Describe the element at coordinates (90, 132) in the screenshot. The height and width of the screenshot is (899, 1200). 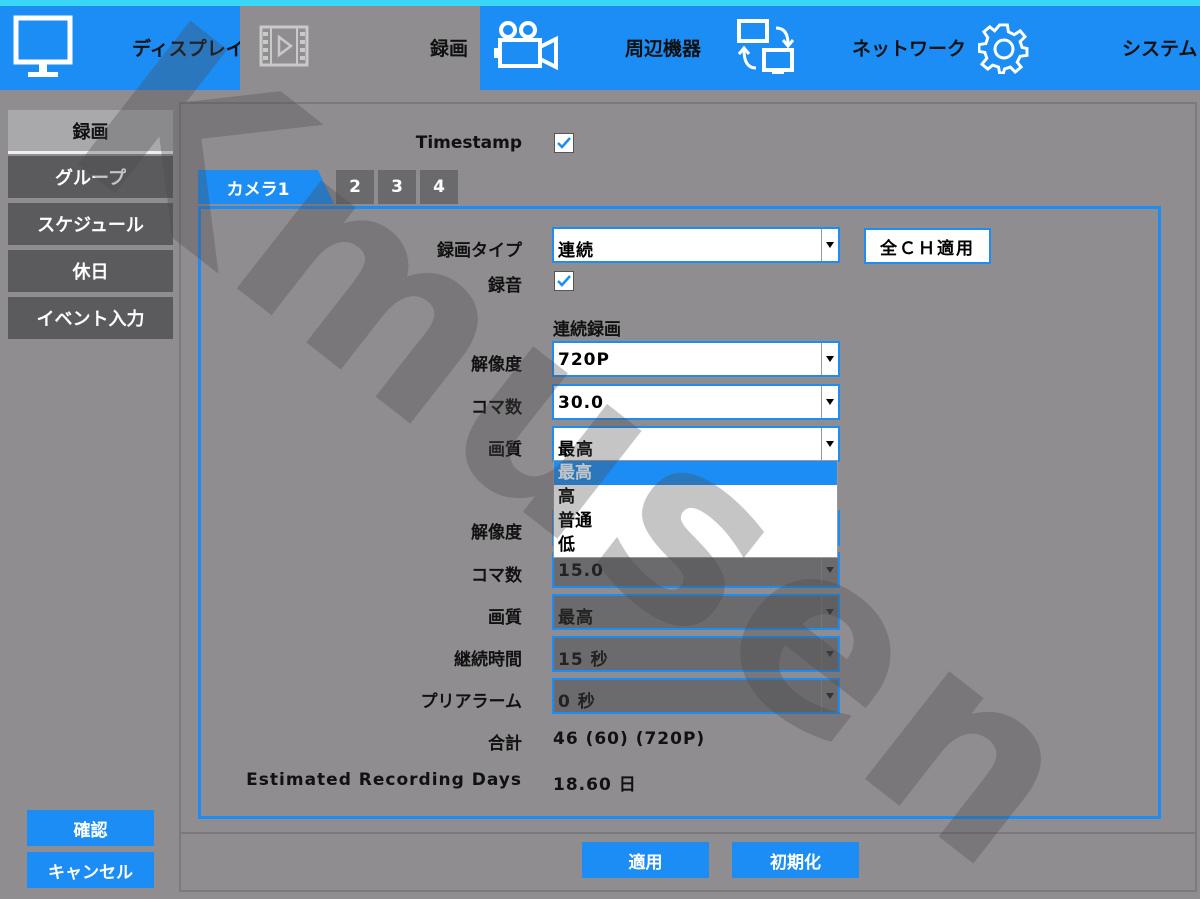
I see `sidebar-item-record: 録画` at that location.